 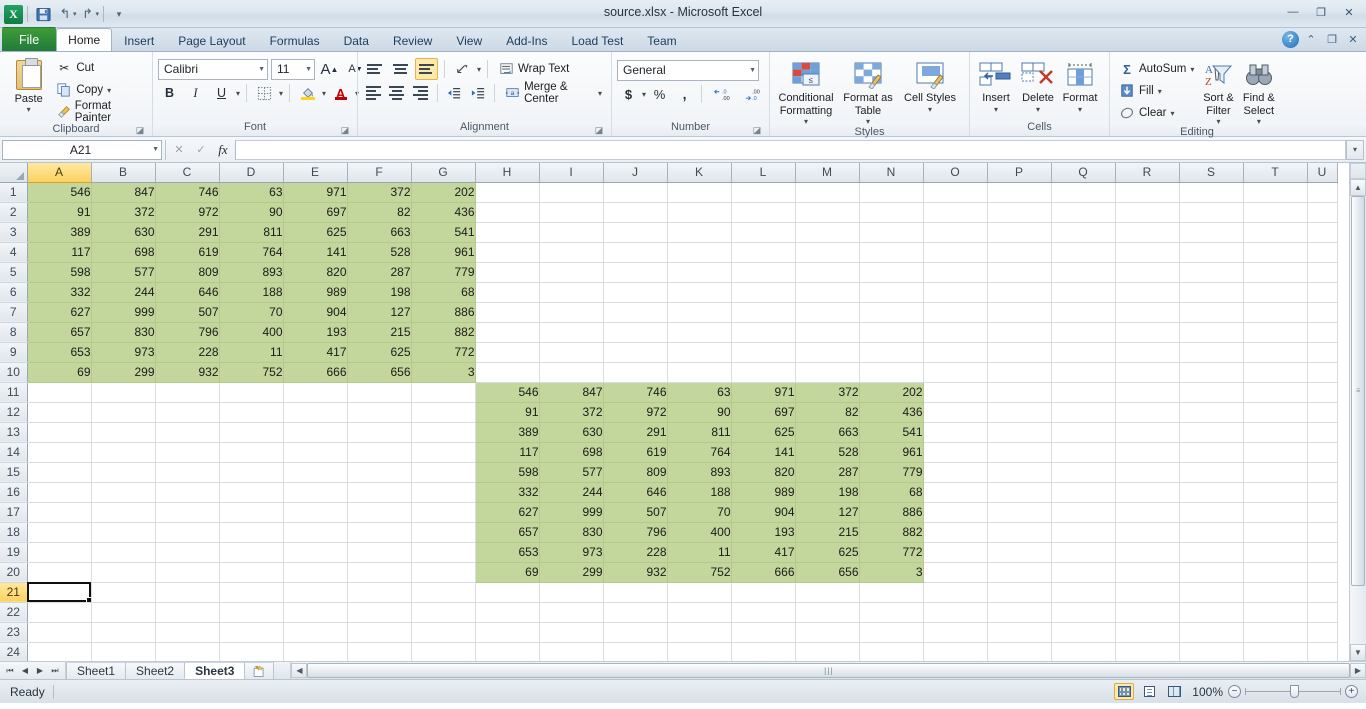 I want to click on row-header-16: 16, so click(x=14, y=492).